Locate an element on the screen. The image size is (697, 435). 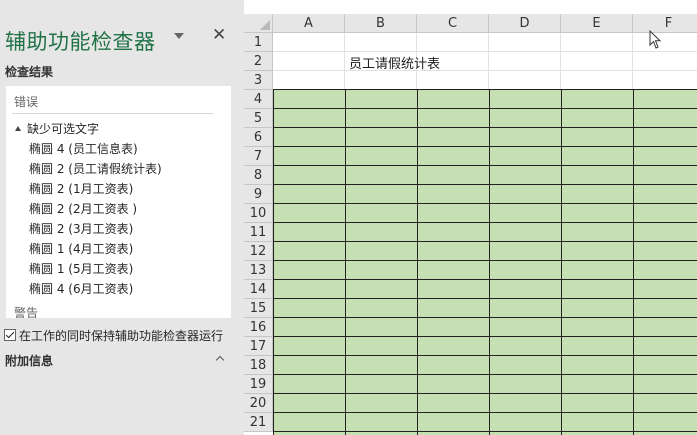
row-header: 10 is located at coordinates (258, 213).